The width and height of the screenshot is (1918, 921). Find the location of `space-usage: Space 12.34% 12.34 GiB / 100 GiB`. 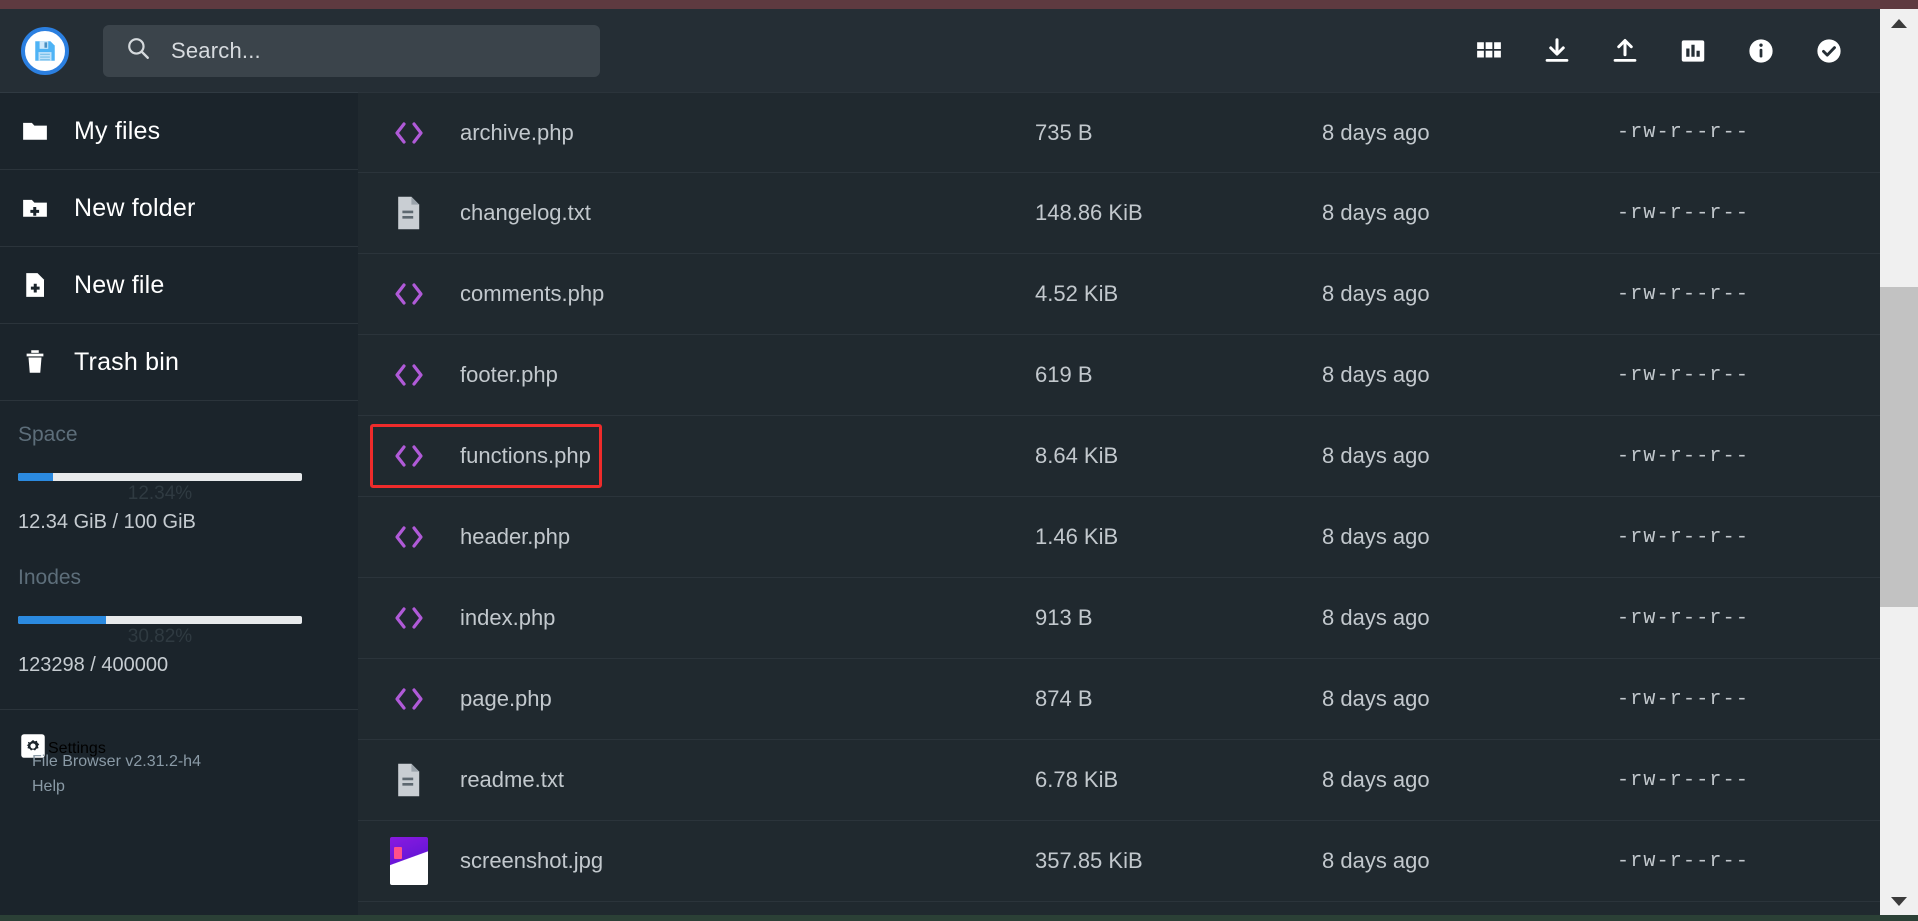

space-usage: Space 12.34% 12.34 GiB / 100 GiB is located at coordinates (179, 478).